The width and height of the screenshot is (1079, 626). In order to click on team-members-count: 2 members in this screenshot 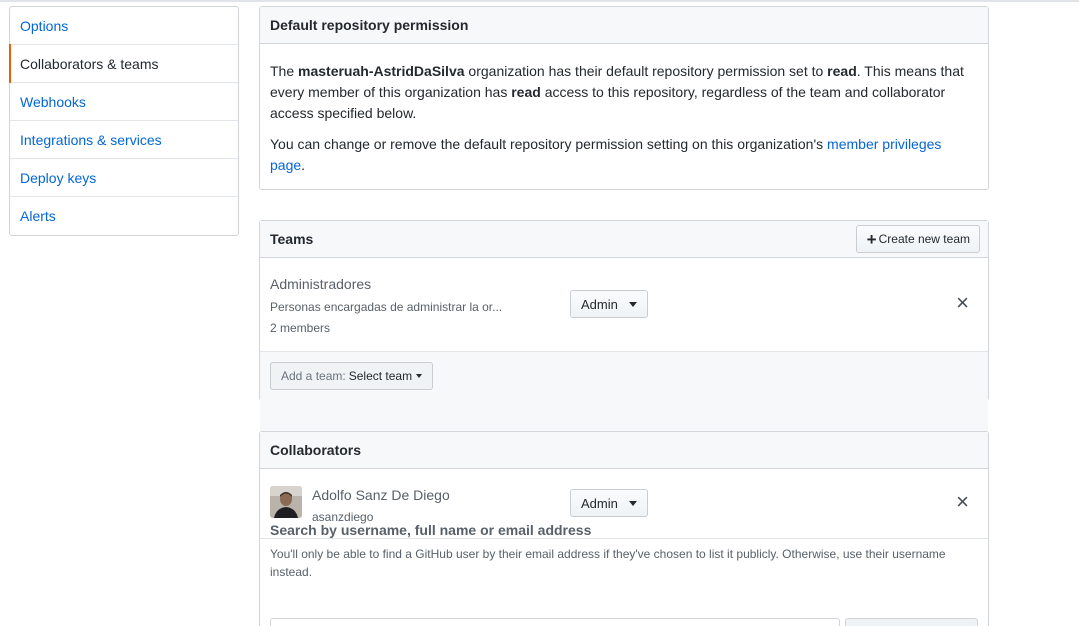, I will do `click(300, 328)`.